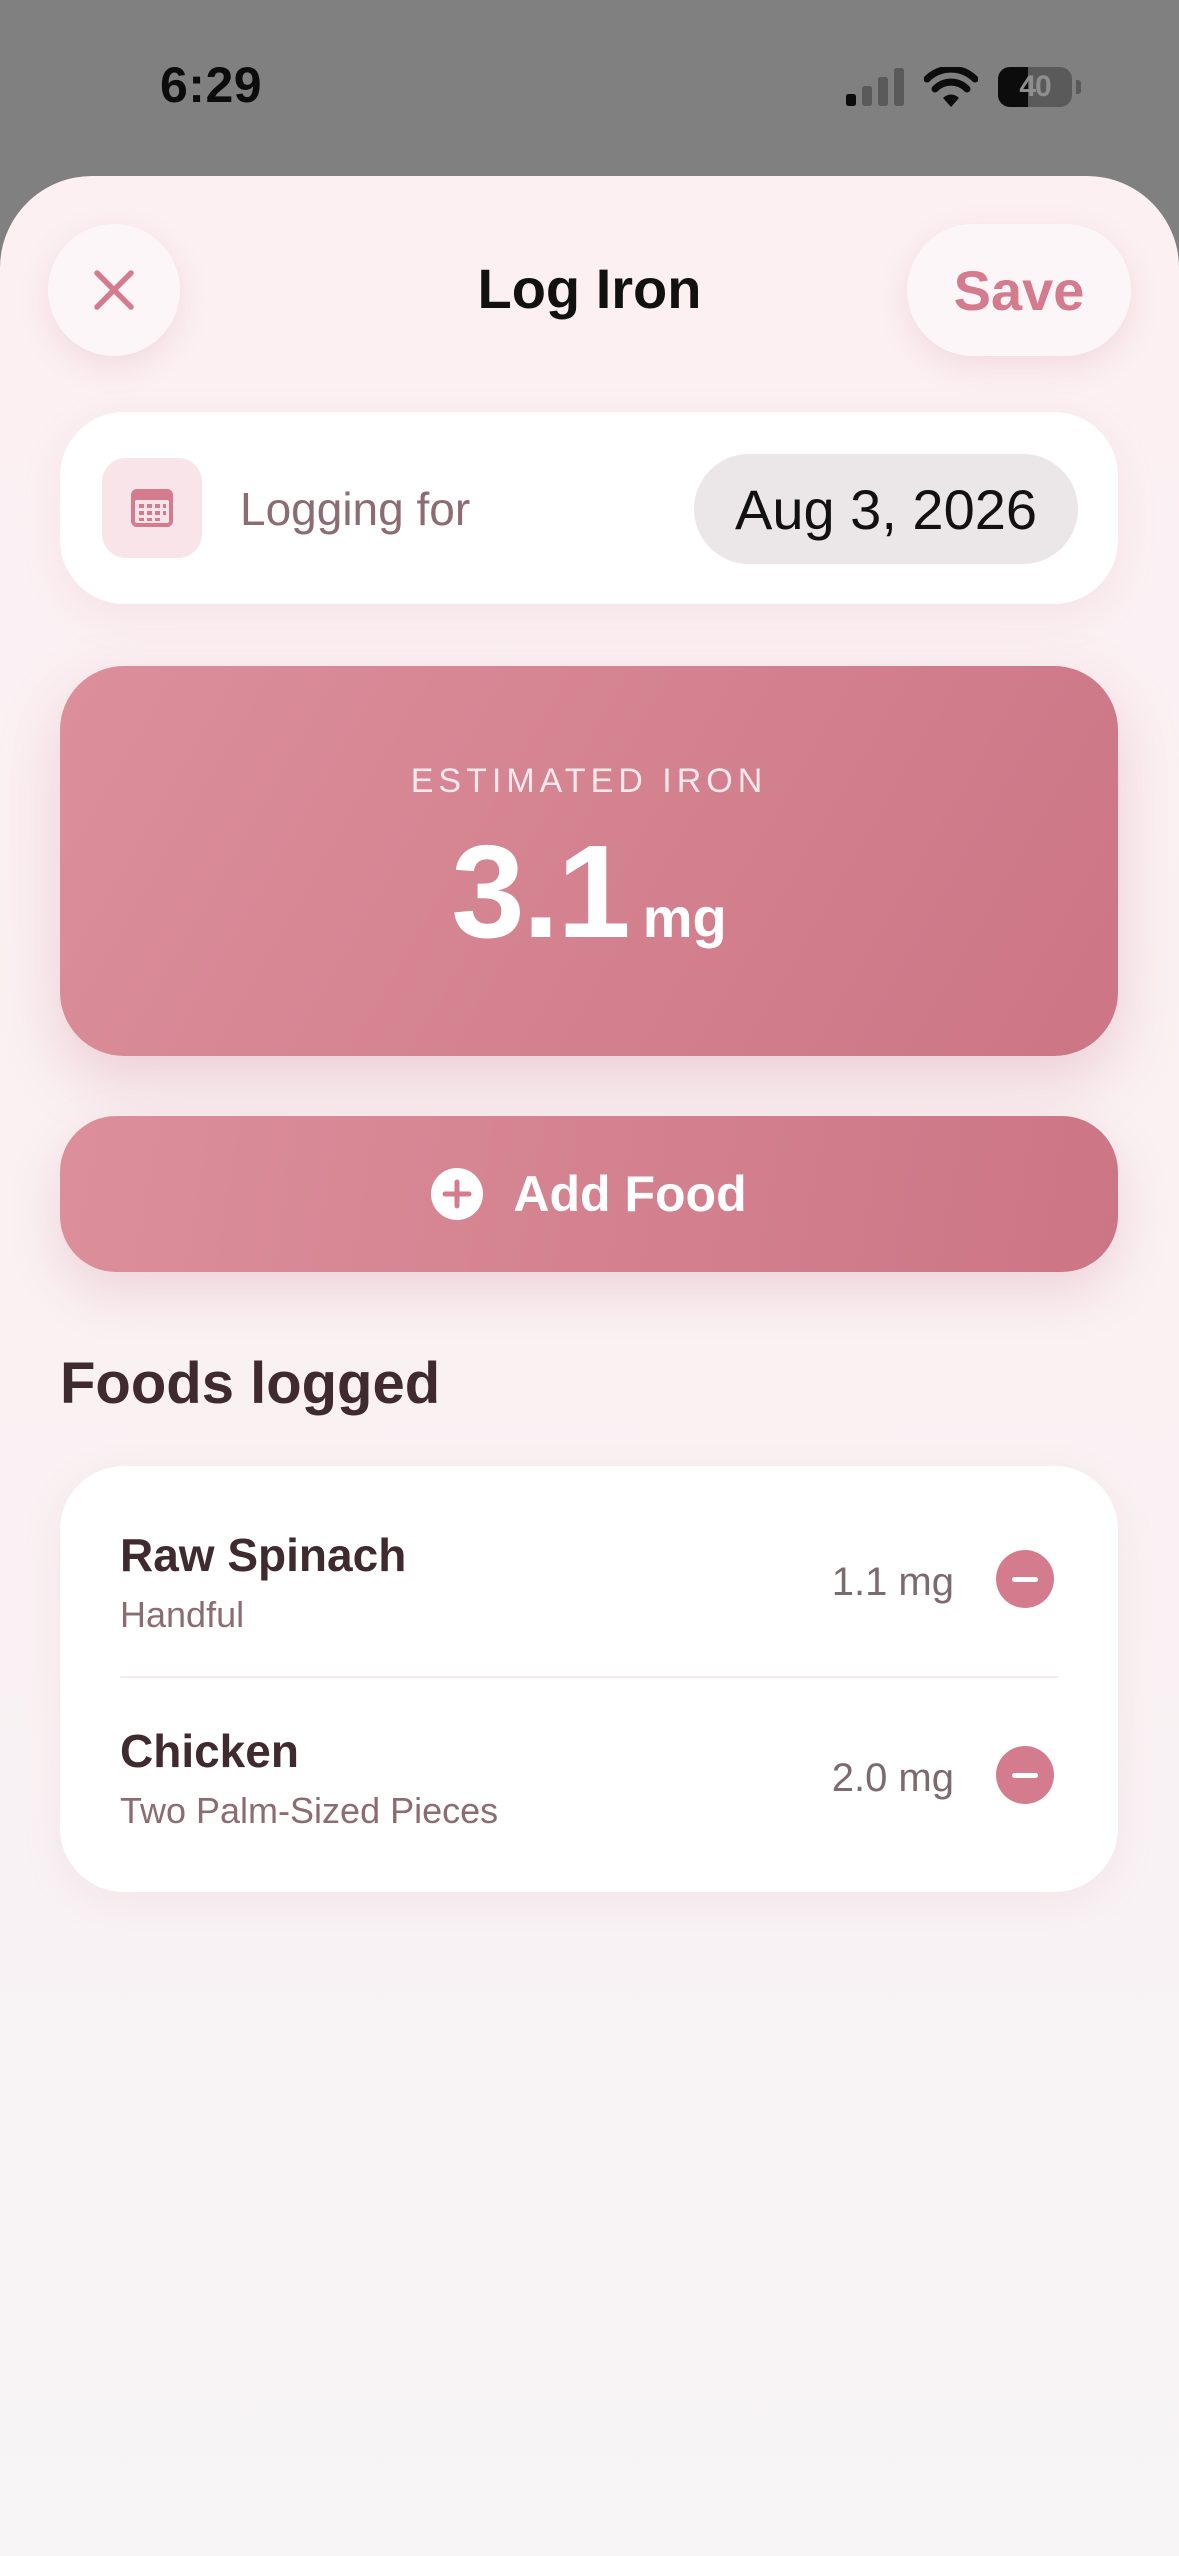  Describe the element at coordinates (457, 1194) in the screenshot. I see `plus-circle-icon` at that location.